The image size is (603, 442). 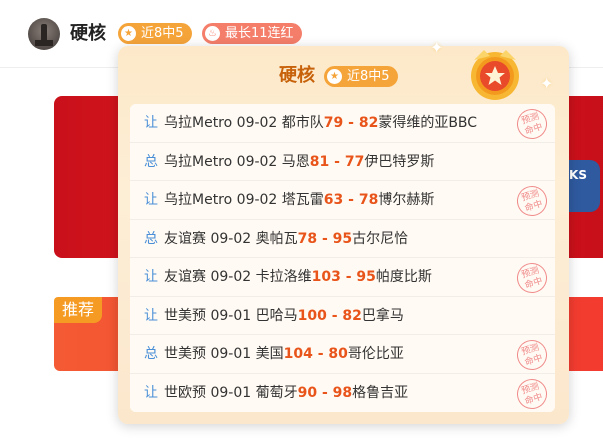 I want to click on home-score: 104, so click(x=298, y=354).